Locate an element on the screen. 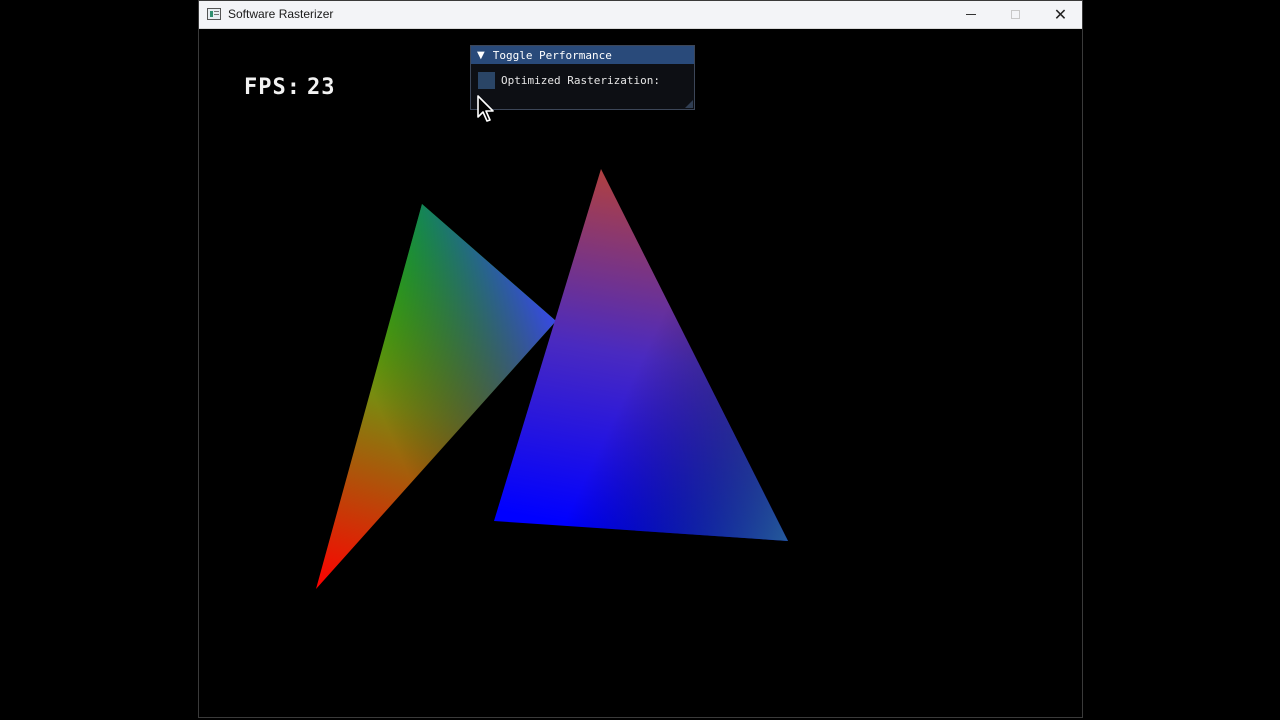 The width and height of the screenshot is (1280, 720). app-window-icon is located at coordinates (214, 14).